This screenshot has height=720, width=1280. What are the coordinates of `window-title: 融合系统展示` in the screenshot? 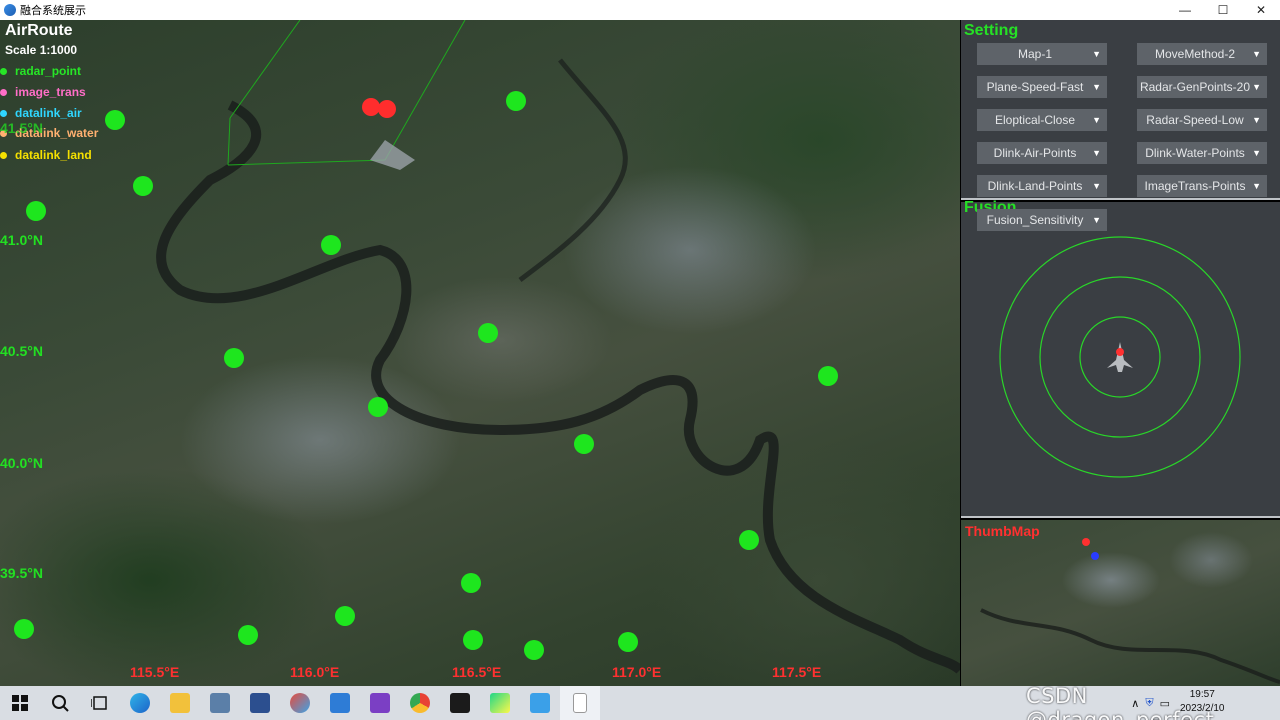 It's located at (53, 10).